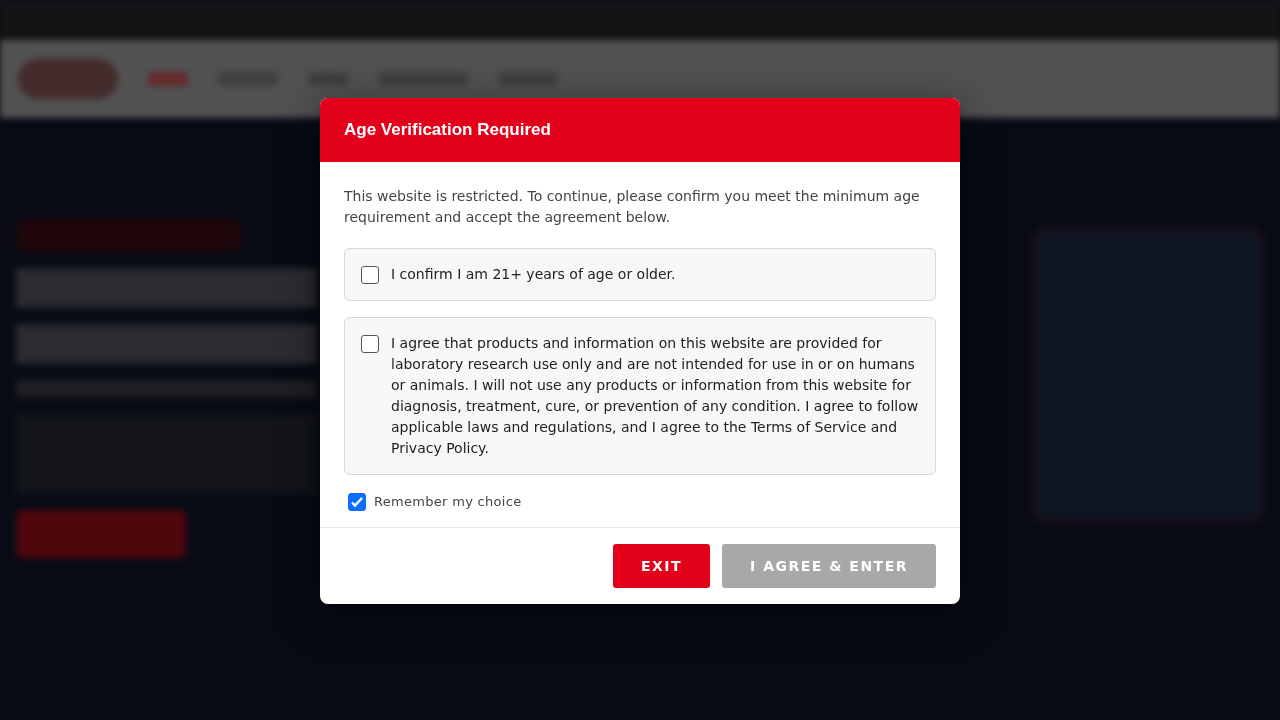  What do you see at coordinates (447, 130) in the screenshot?
I see `dialog-title: Age Verification Required` at bounding box center [447, 130].